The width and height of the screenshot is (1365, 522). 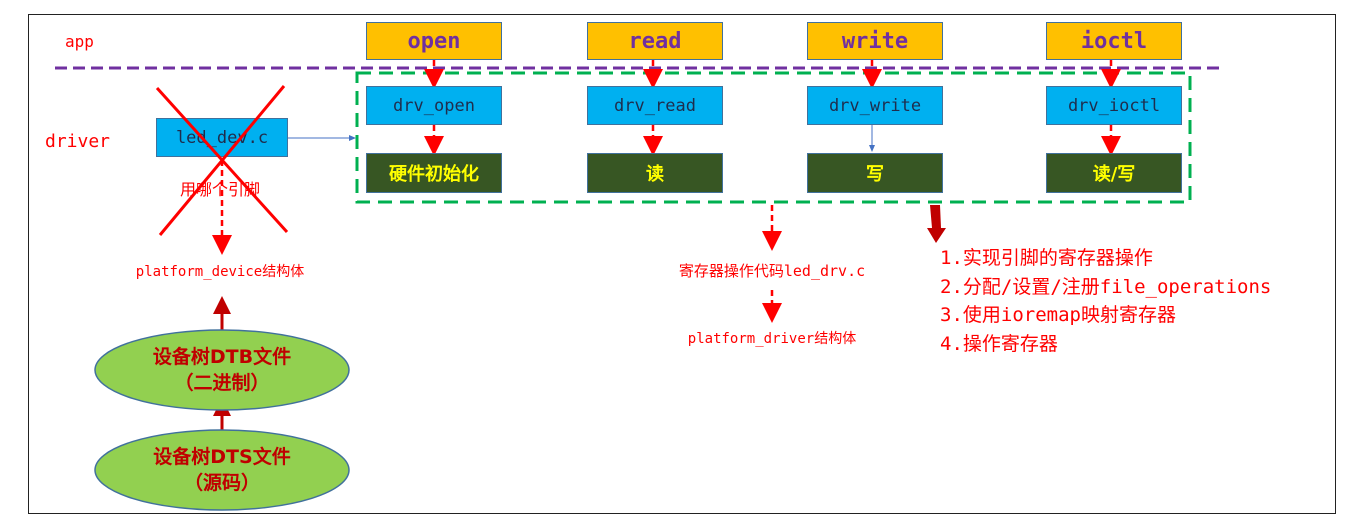 I want to click on dts-text: 设备树DTS文件 （源码）, so click(x=222, y=470).